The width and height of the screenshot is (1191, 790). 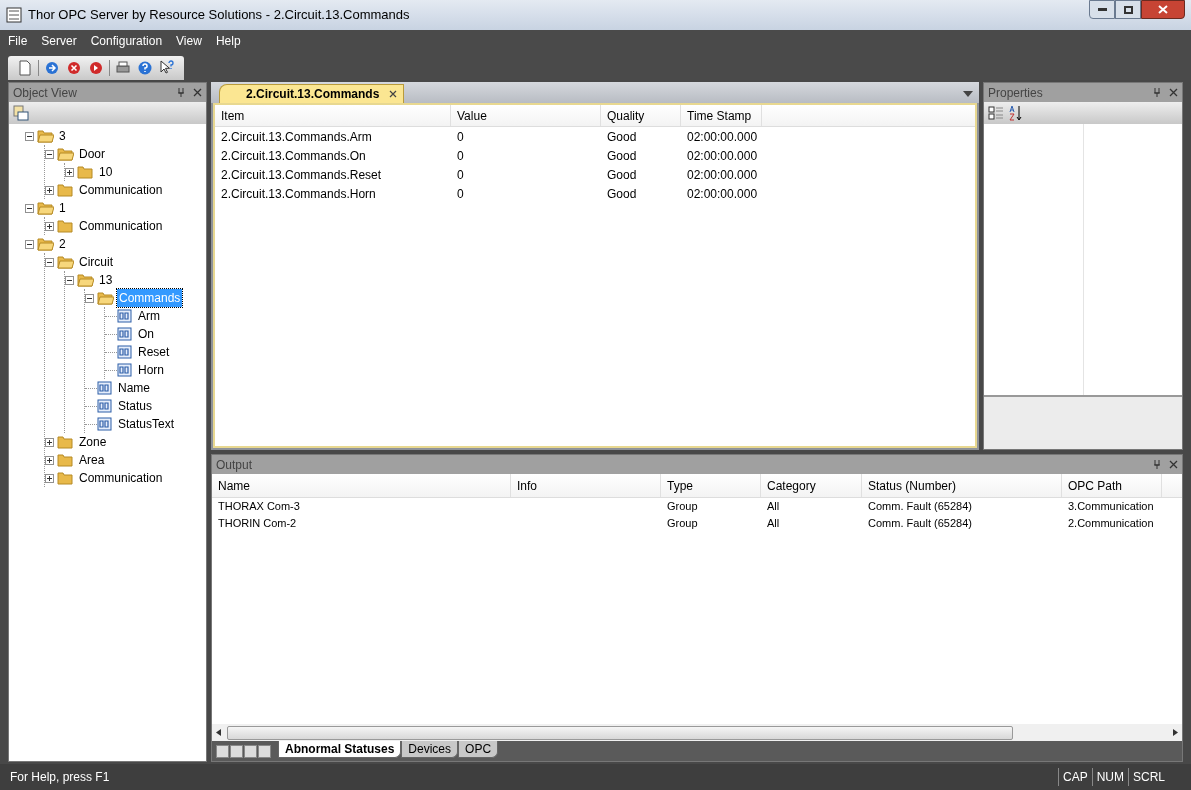 What do you see at coordinates (1112, 485) in the screenshot?
I see `column-header: OPC Path` at bounding box center [1112, 485].